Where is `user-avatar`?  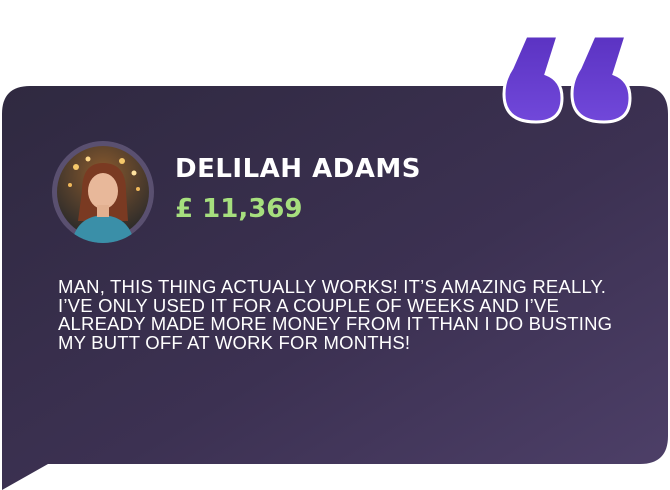 user-avatar is located at coordinates (103, 192).